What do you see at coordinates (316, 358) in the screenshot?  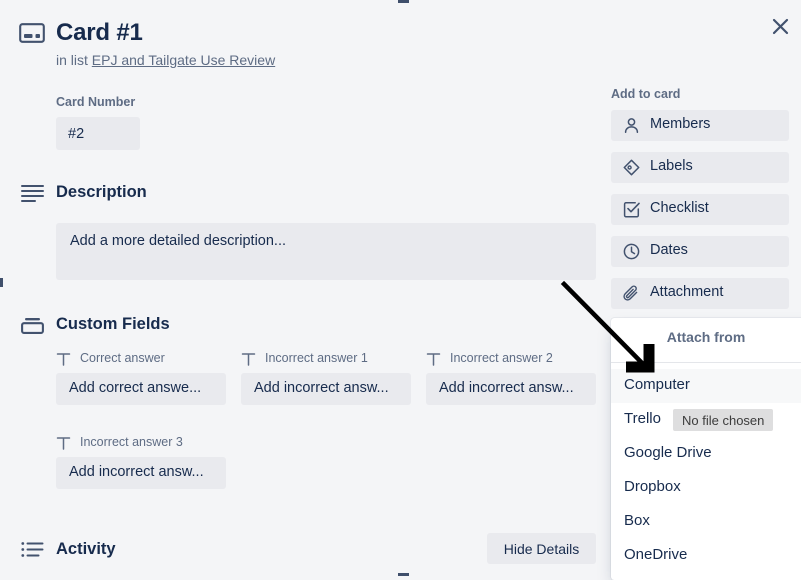 I see `custom-field-label: Incorrect answer 1` at bounding box center [316, 358].